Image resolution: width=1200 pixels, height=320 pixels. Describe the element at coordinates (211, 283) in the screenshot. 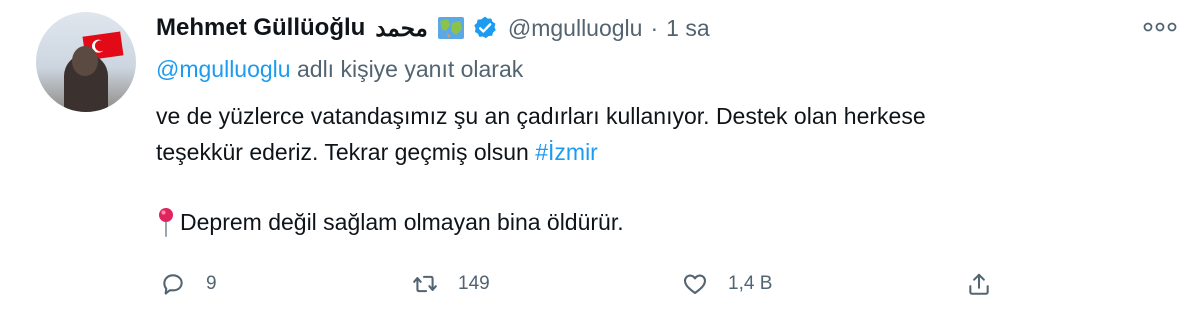

I see `reply-count: 9` at that location.